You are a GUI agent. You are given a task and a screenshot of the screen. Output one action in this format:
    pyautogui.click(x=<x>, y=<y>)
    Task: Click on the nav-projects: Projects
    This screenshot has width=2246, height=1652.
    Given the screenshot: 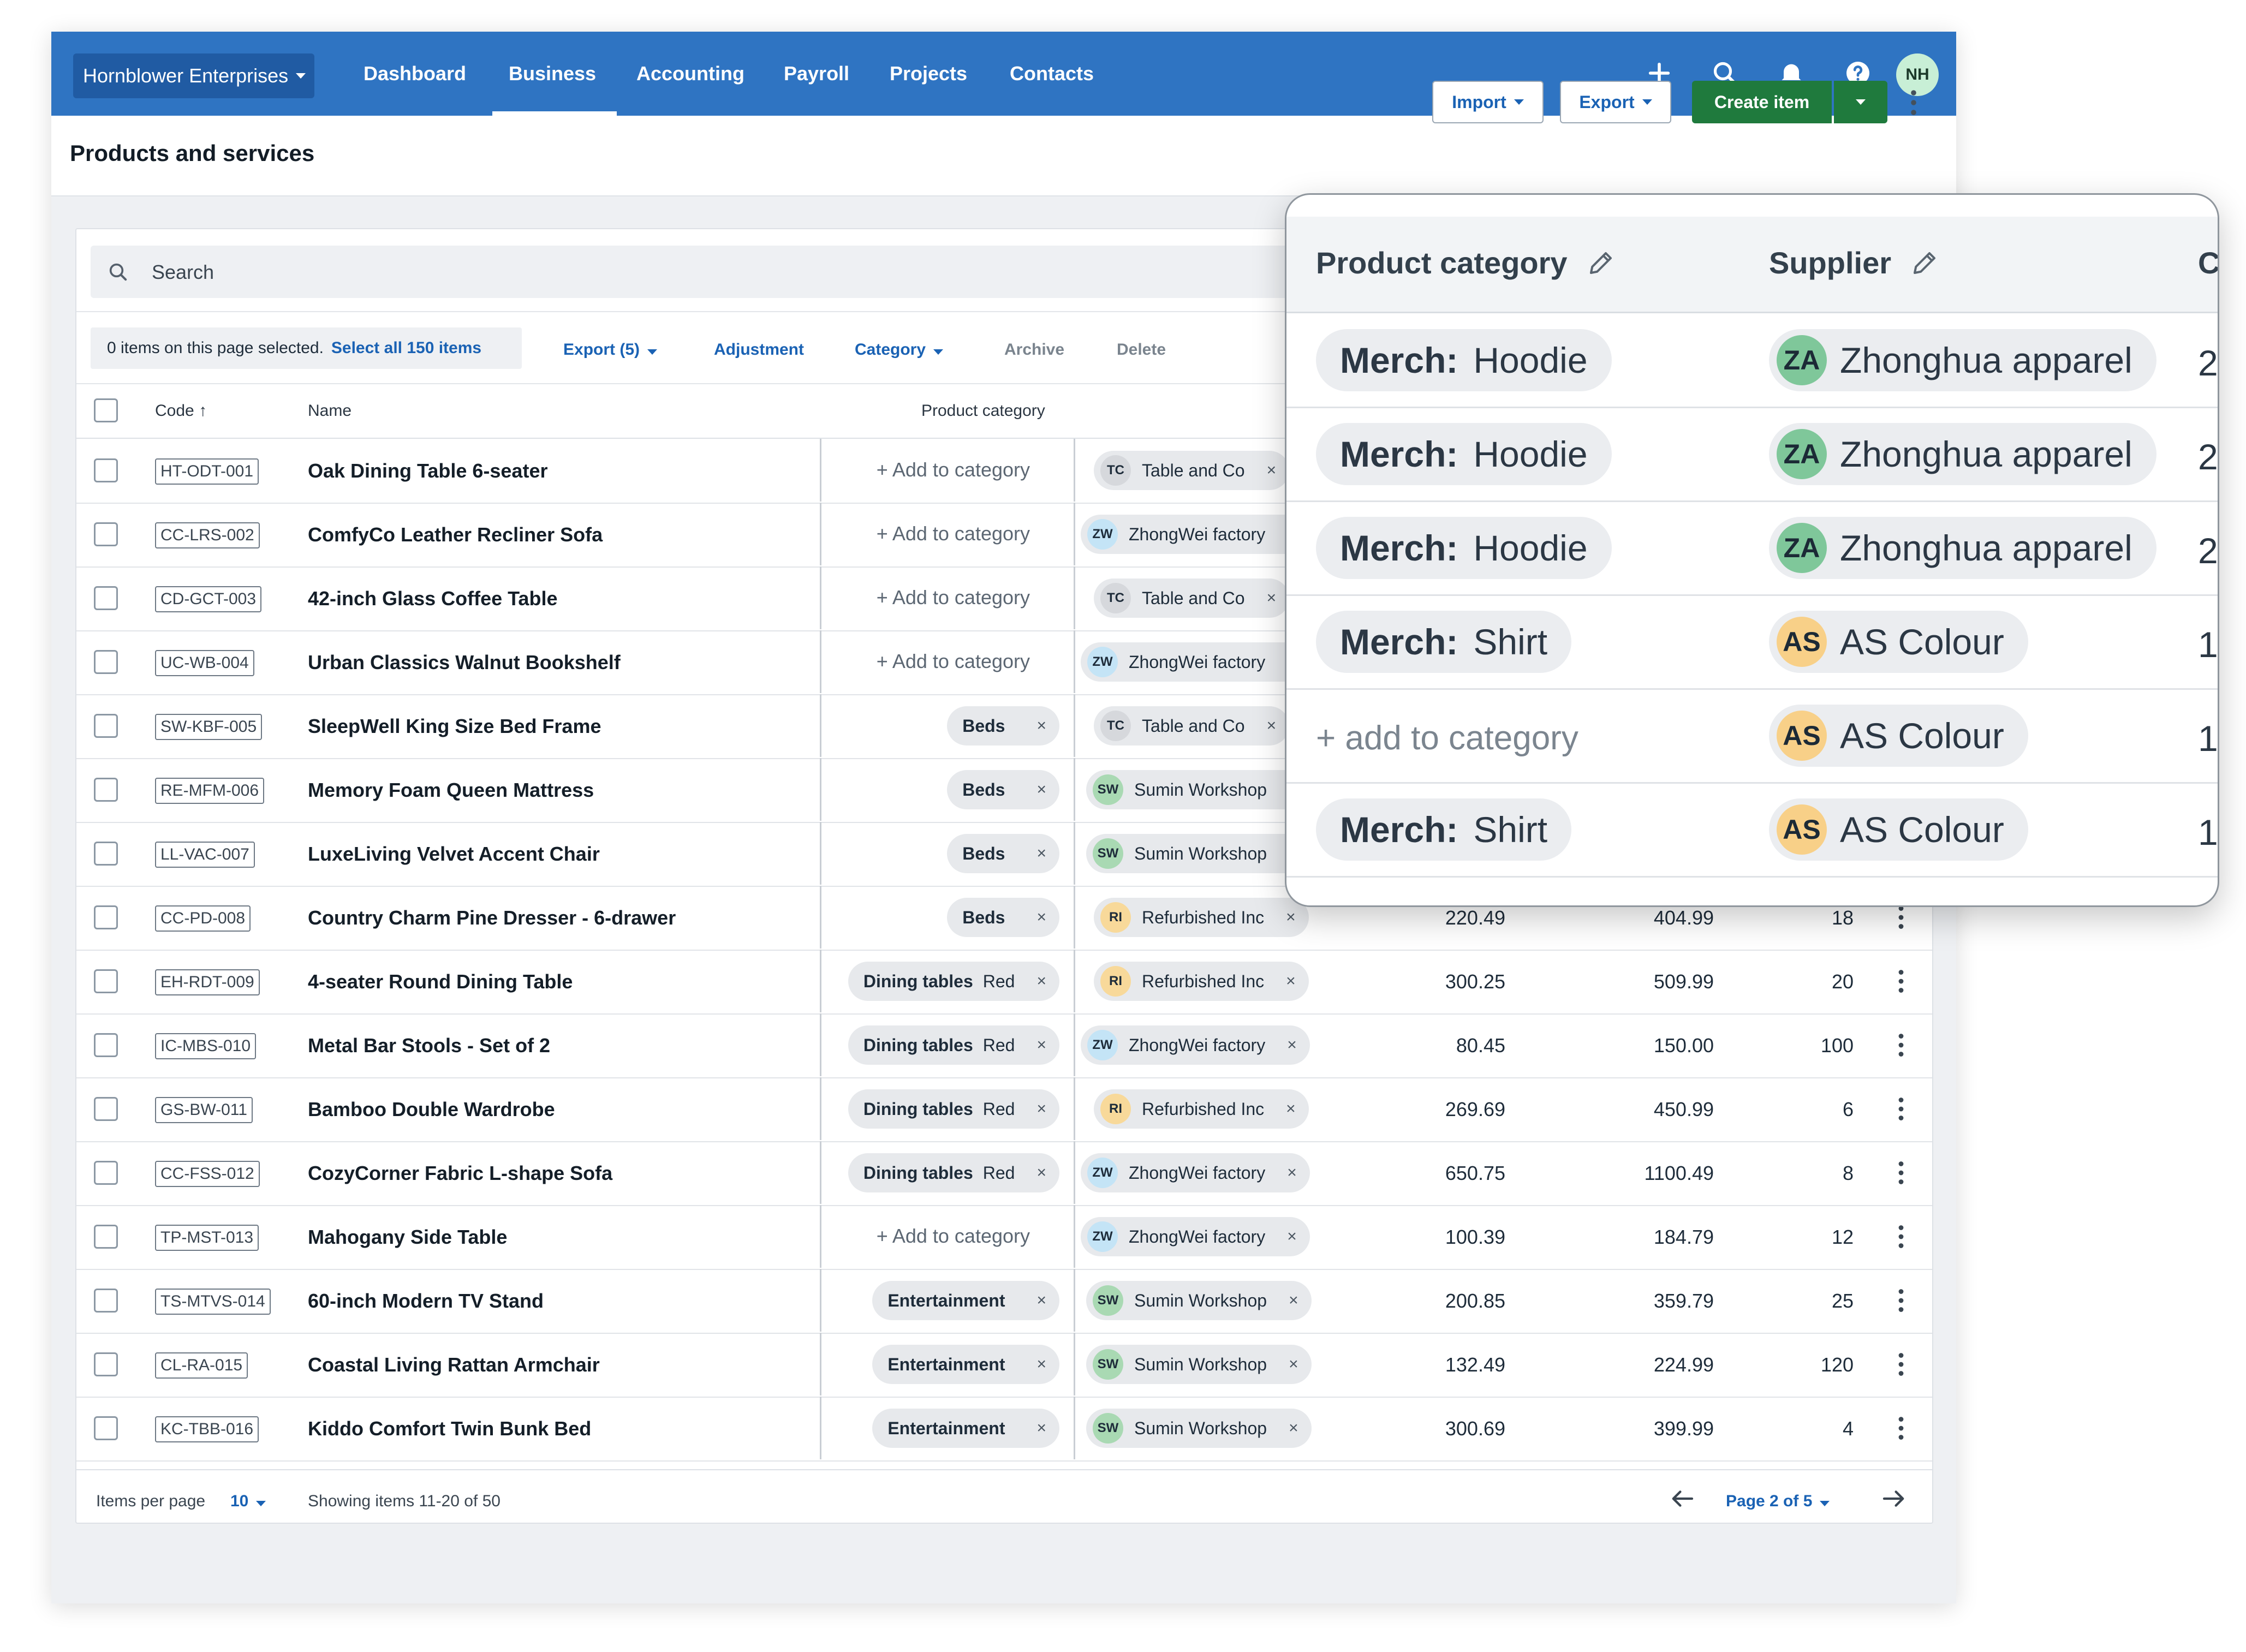 What is the action you would take?
    pyautogui.click(x=928, y=73)
    